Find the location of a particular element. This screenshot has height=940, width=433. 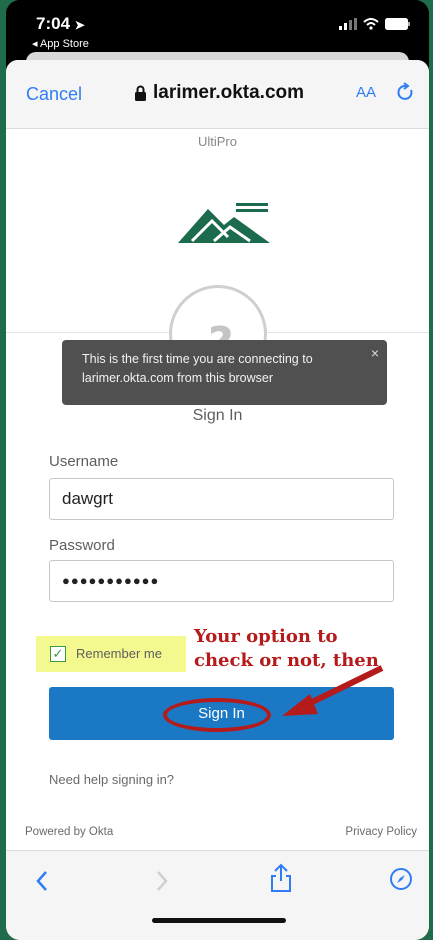

powered-by-okta: Powered by Okta is located at coordinates (69, 832).